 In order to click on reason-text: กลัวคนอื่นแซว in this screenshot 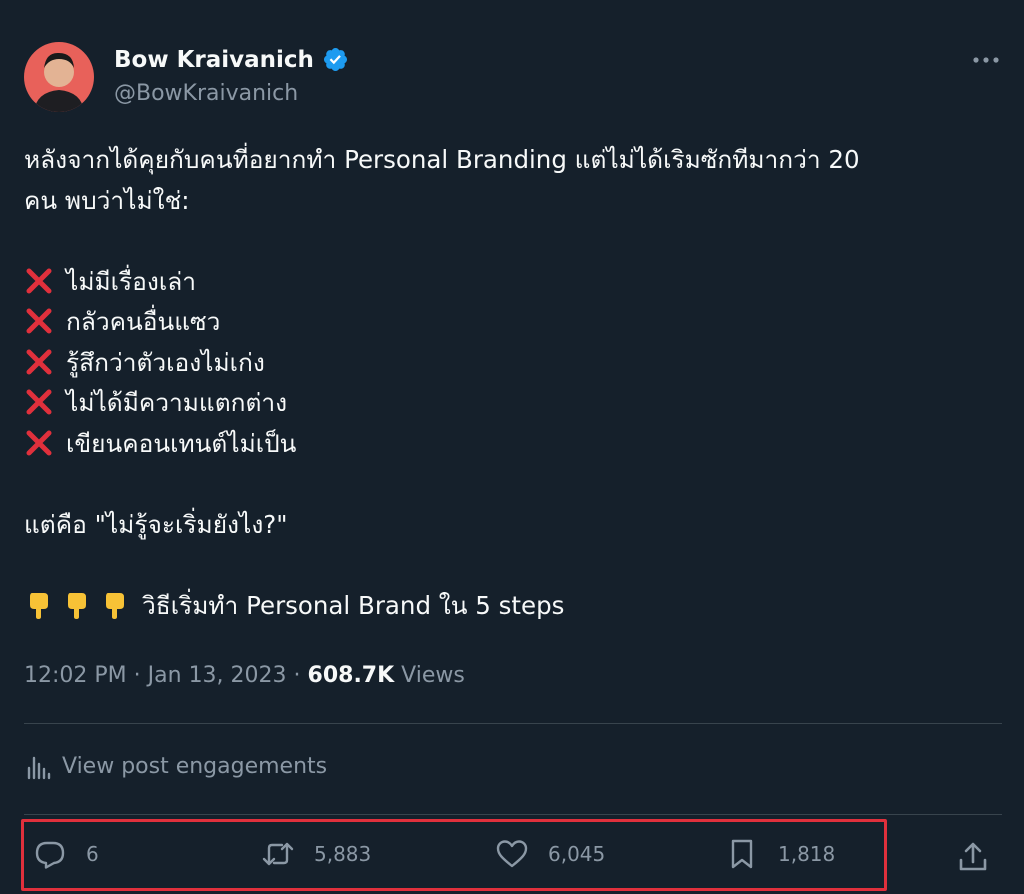, I will do `click(143, 321)`.